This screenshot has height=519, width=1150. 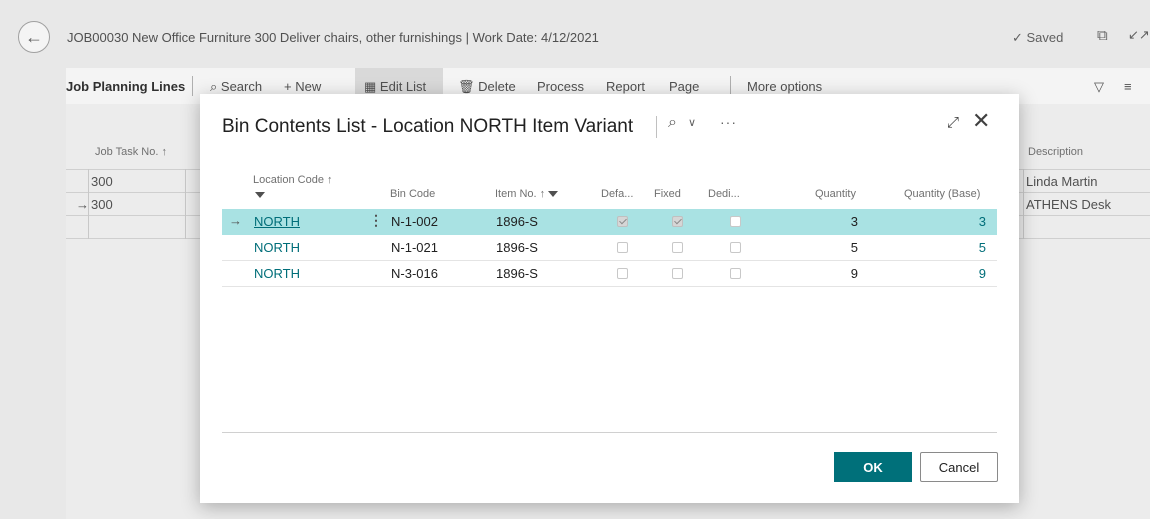 I want to click on column-fixed: Fixed, so click(x=667, y=194).